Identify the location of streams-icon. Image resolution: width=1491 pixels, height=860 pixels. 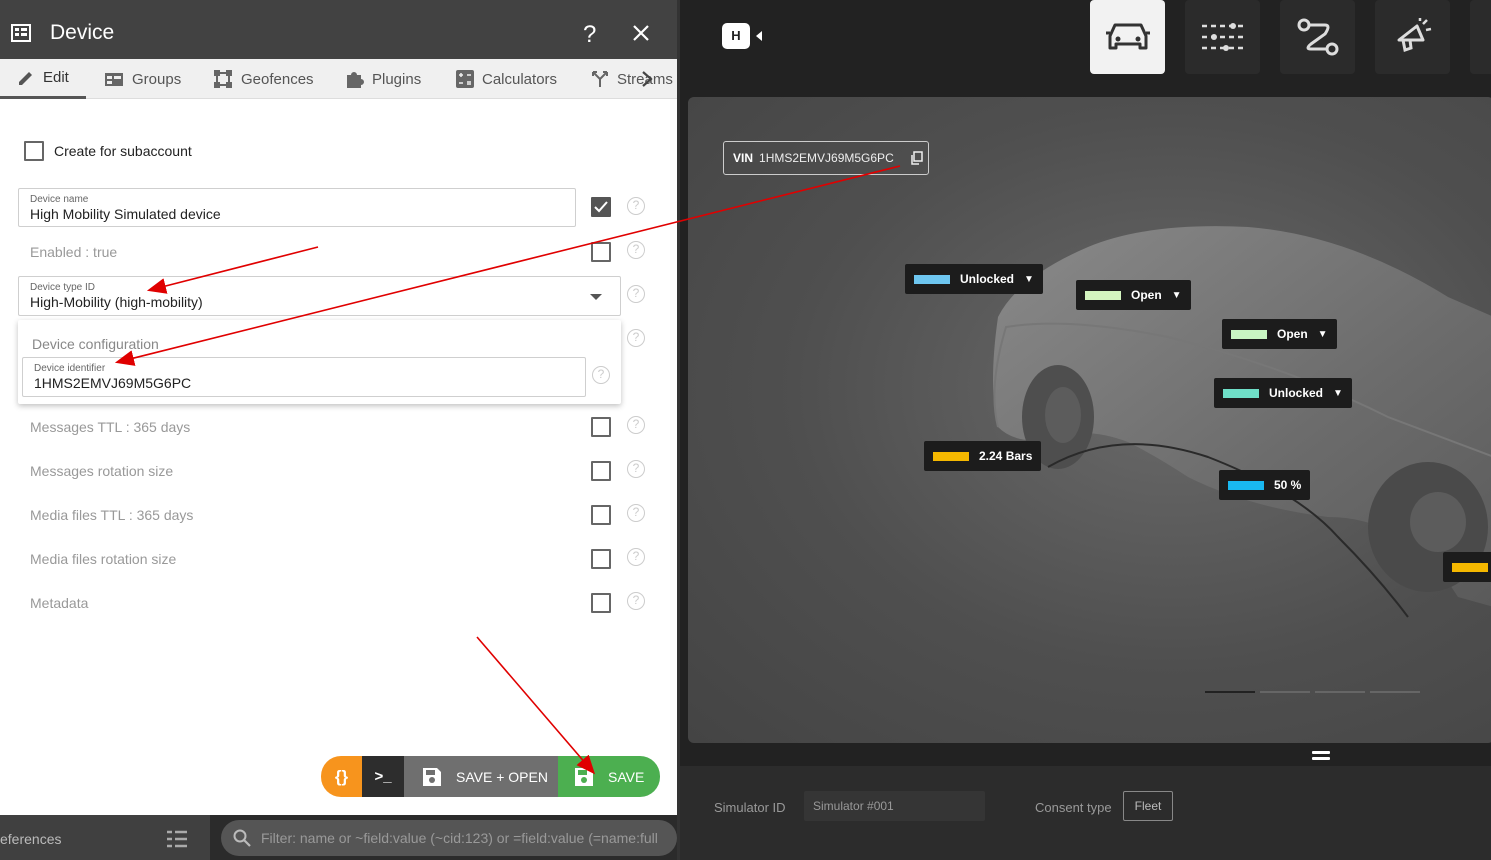
(600, 79).